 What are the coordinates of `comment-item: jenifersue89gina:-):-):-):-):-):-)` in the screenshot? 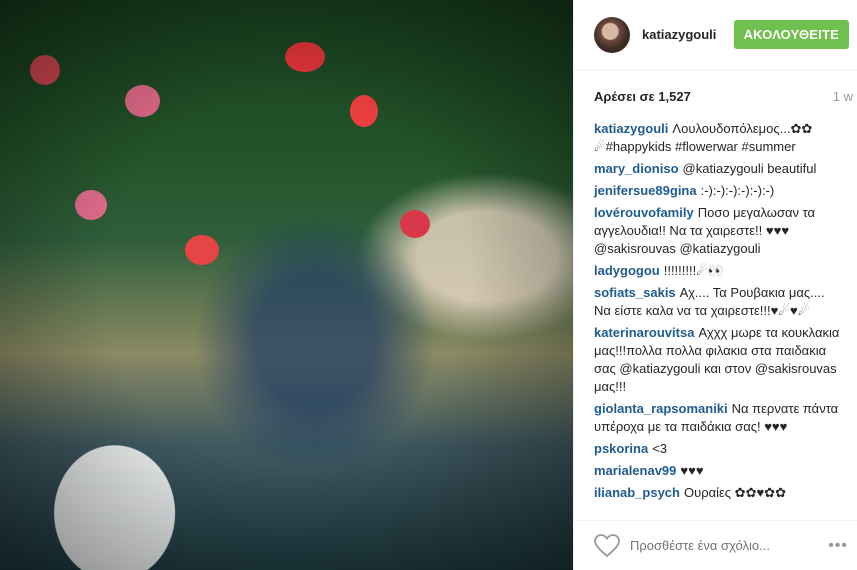 It's located at (719, 191).